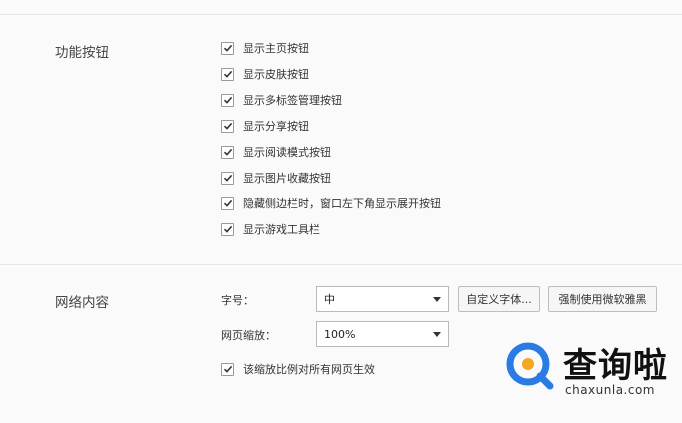 This screenshot has width=682, height=423. Describe the element at coordinates (341, 14) in the screenshot. I see `top-divider` at that location.